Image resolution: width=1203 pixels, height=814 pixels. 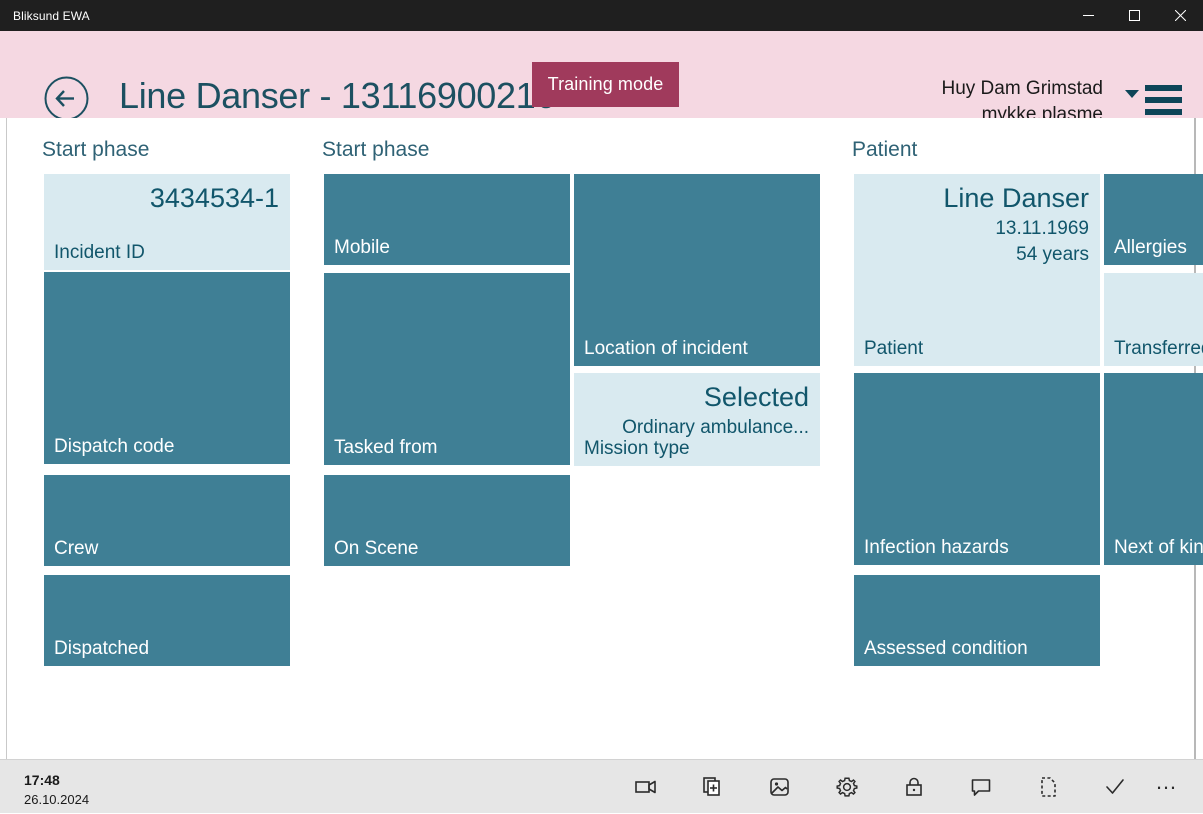 I want to click on tile-value: Selected, so click(x=756, y=397).